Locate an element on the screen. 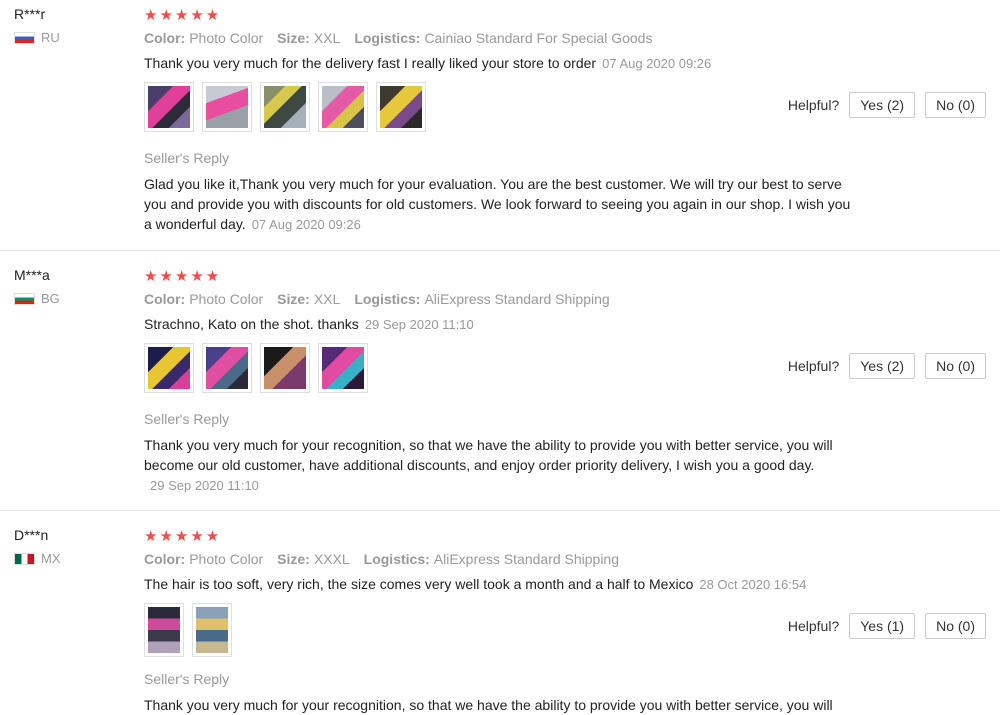  country-code: BG is located at coordinates (50, 298).